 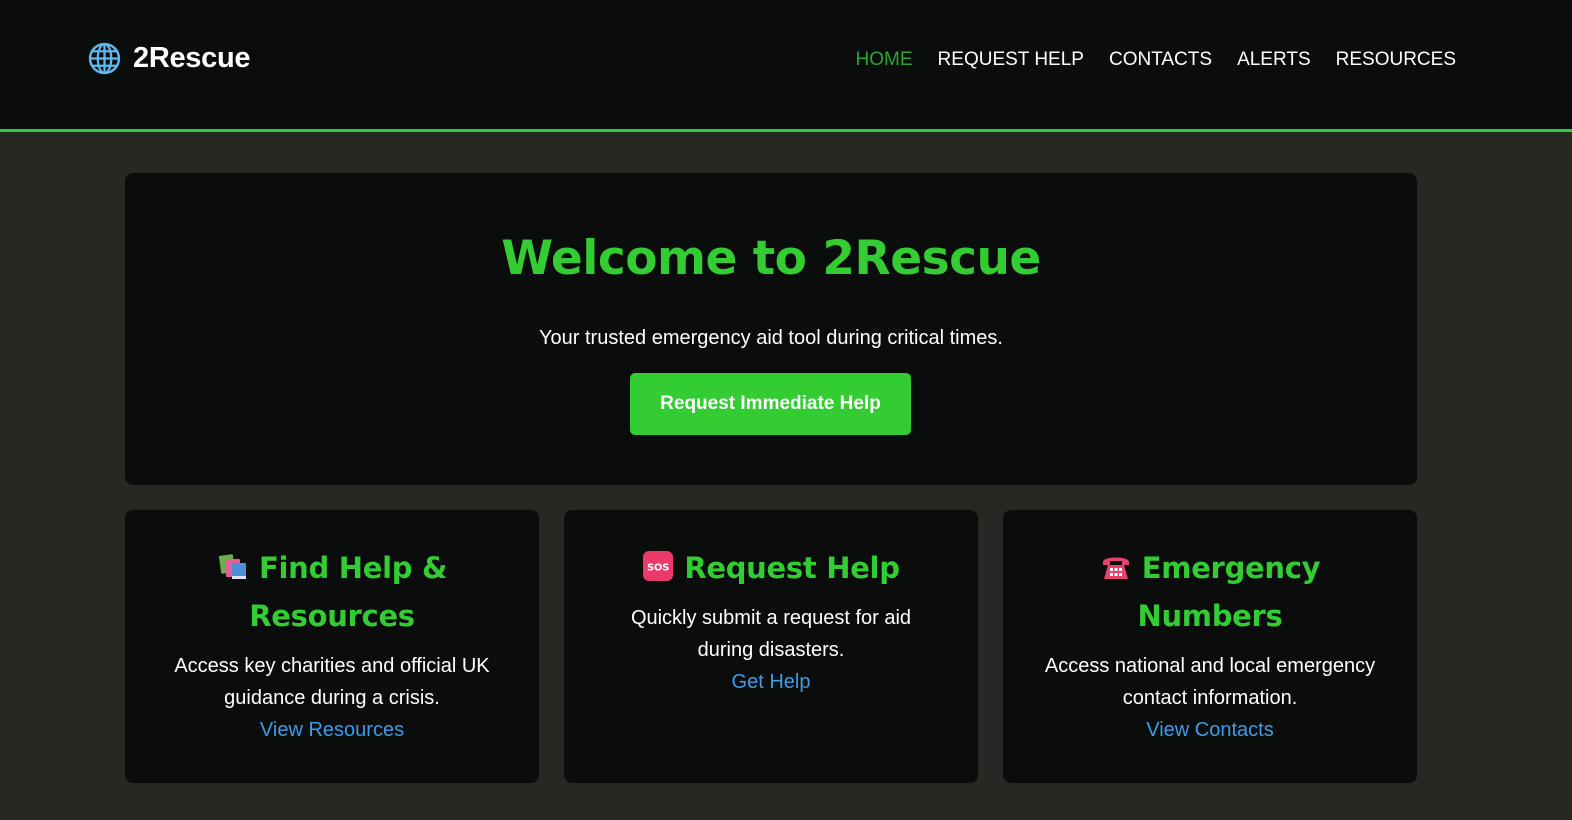 I want to click on nav-contacts: CONTACTS, so click(x=1160, y=60).